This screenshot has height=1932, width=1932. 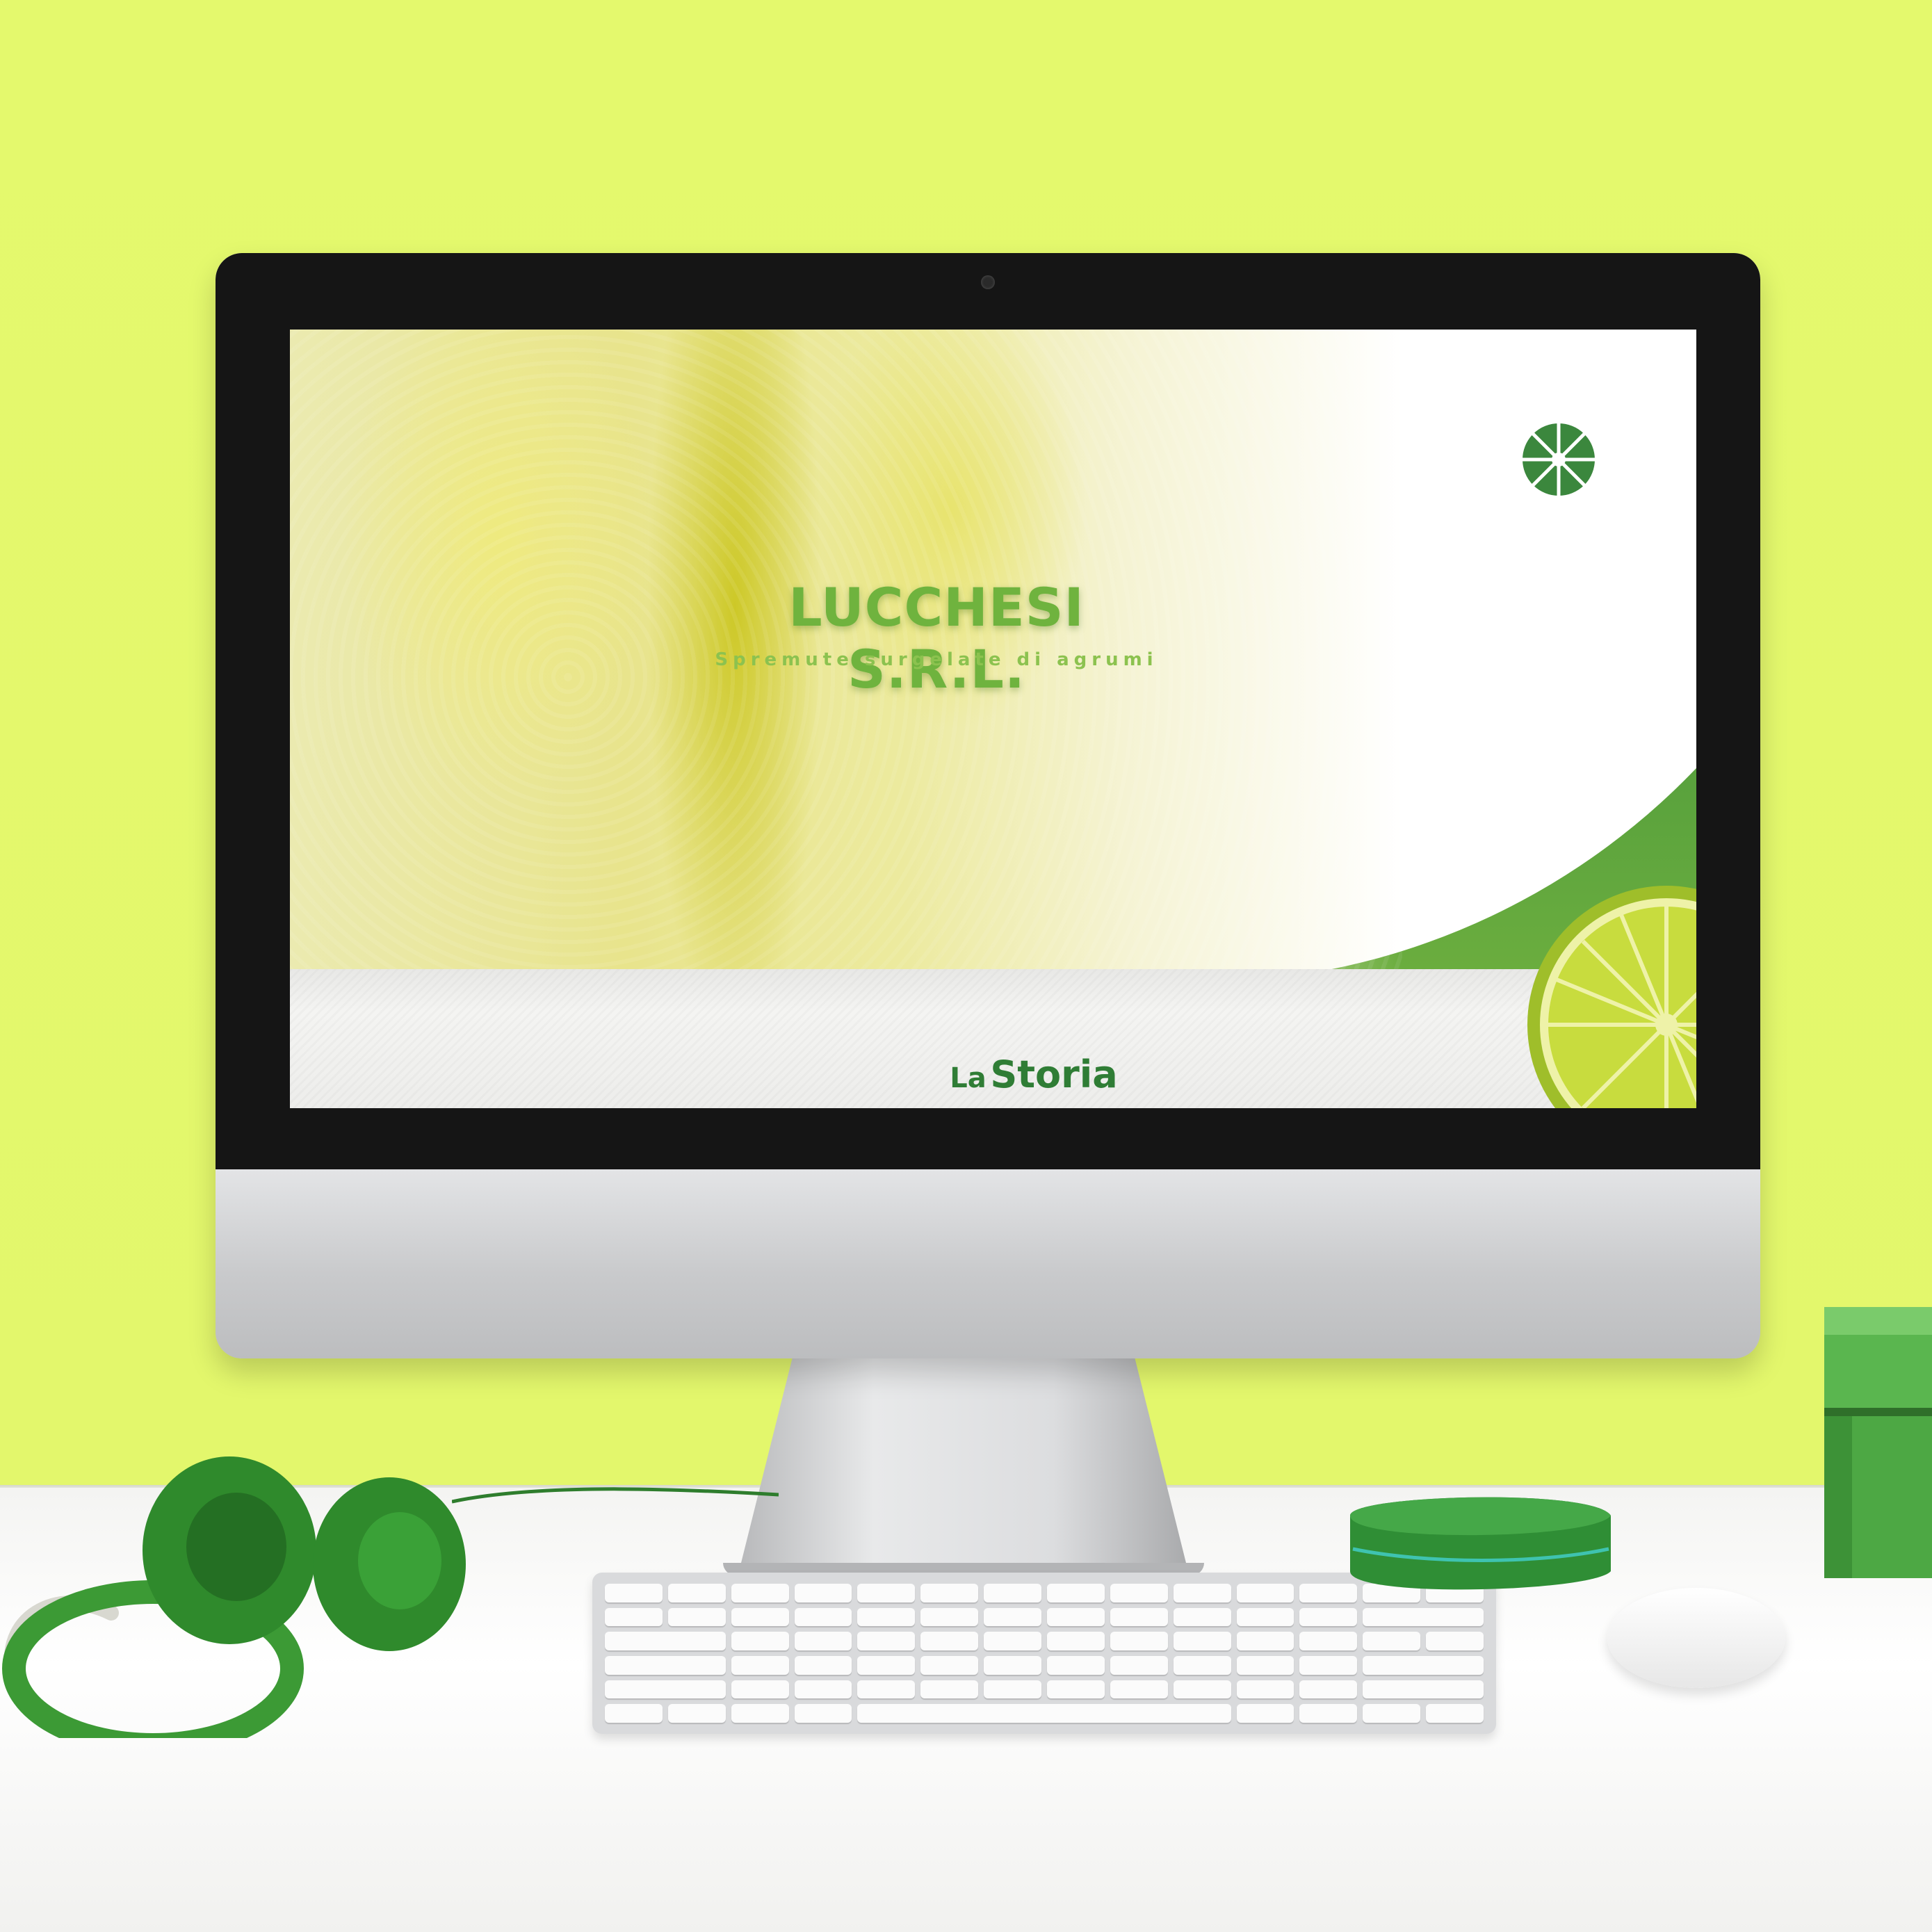 What do you see at coordinates (963, 1463) in the screenshot?
I see `monitor-stand` at bounding box center [963, 1463].